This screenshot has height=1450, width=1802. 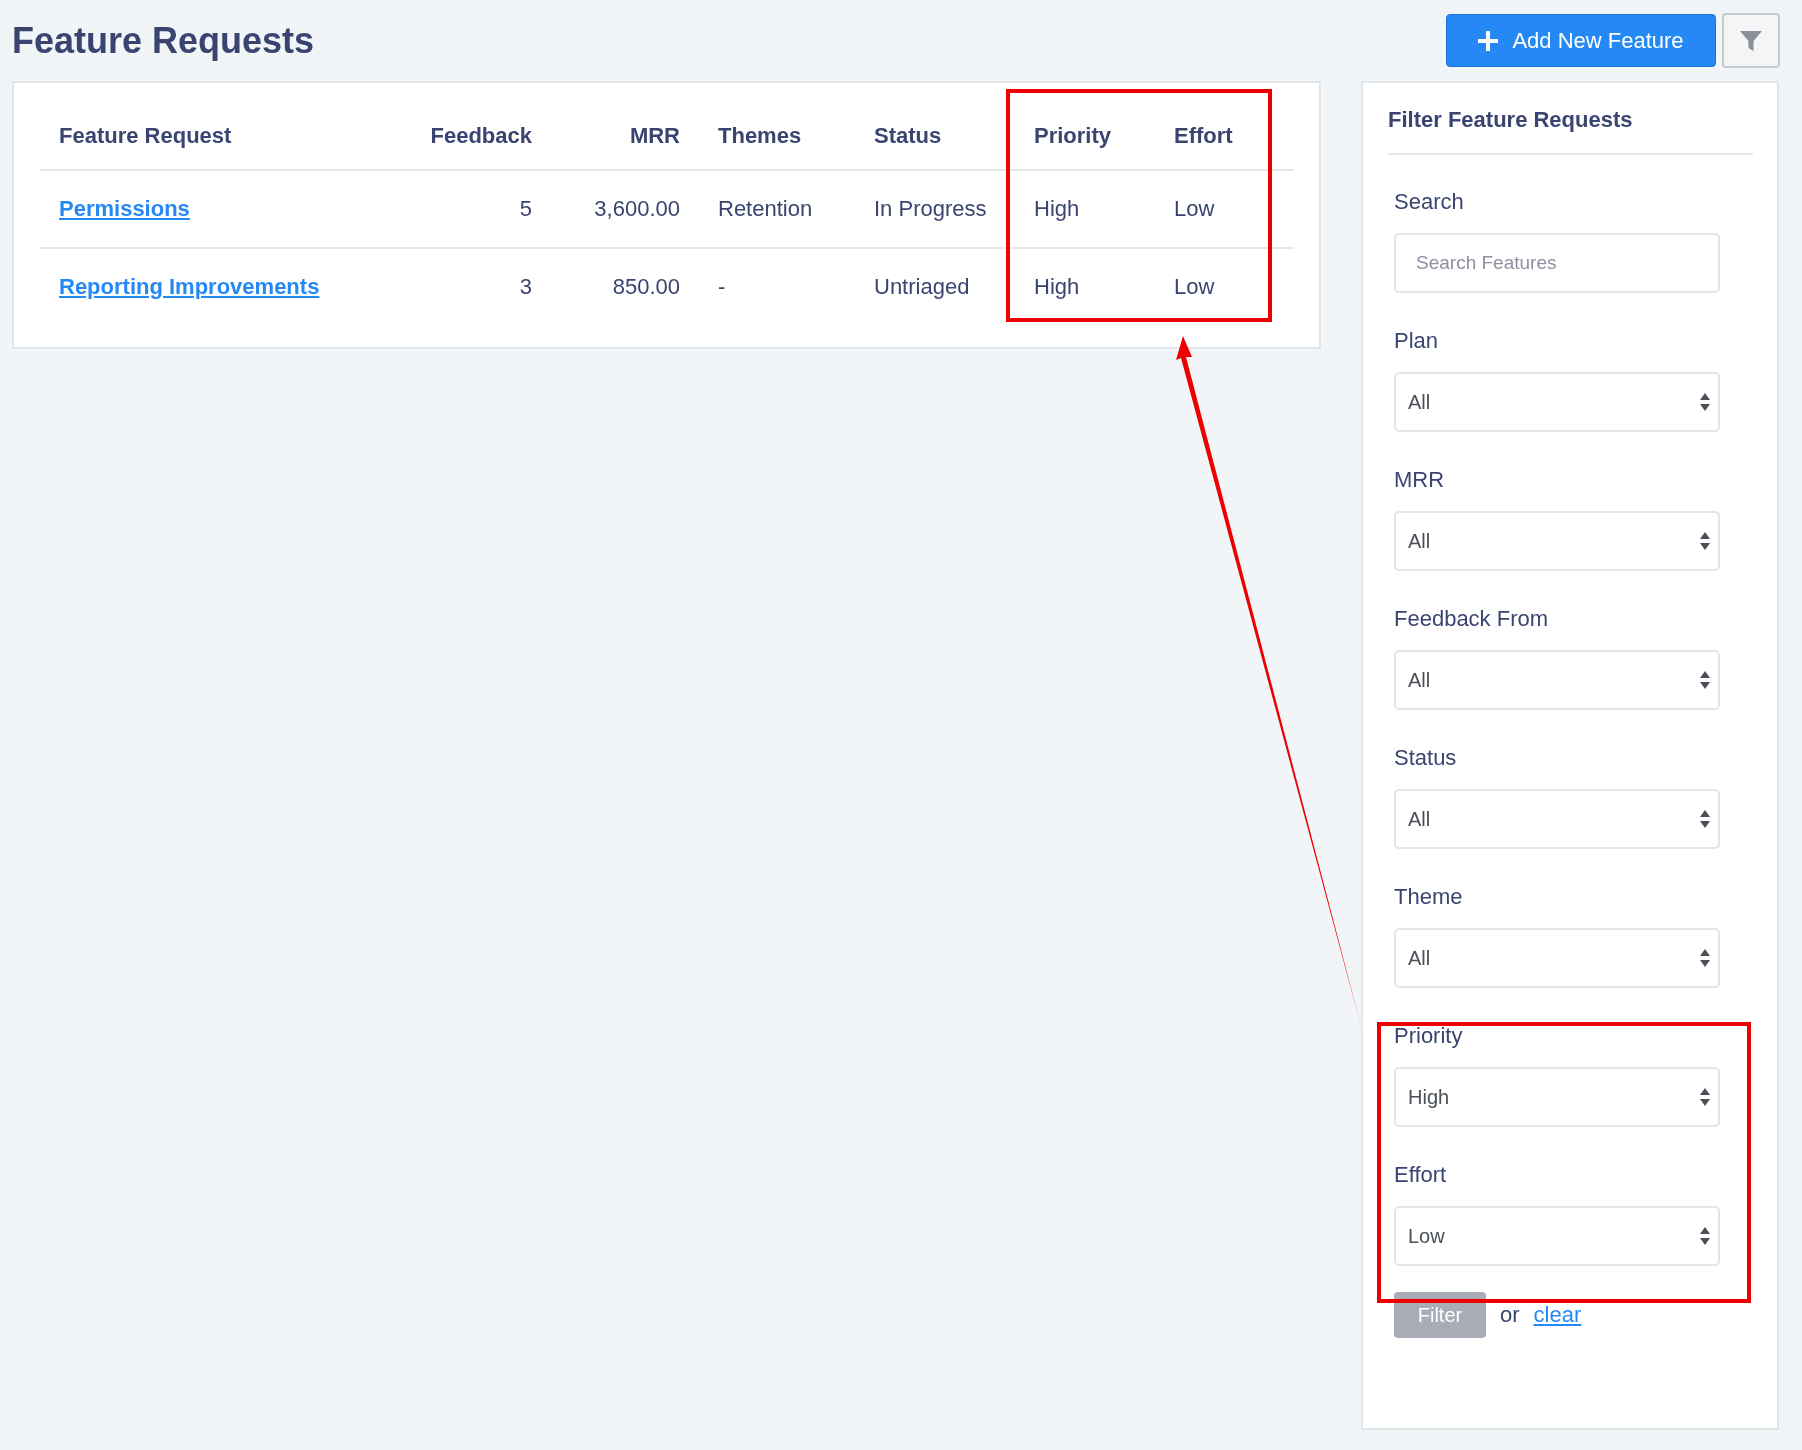 I want to click on feature-link: Reporting Improvements, so click(x=189, y=286).